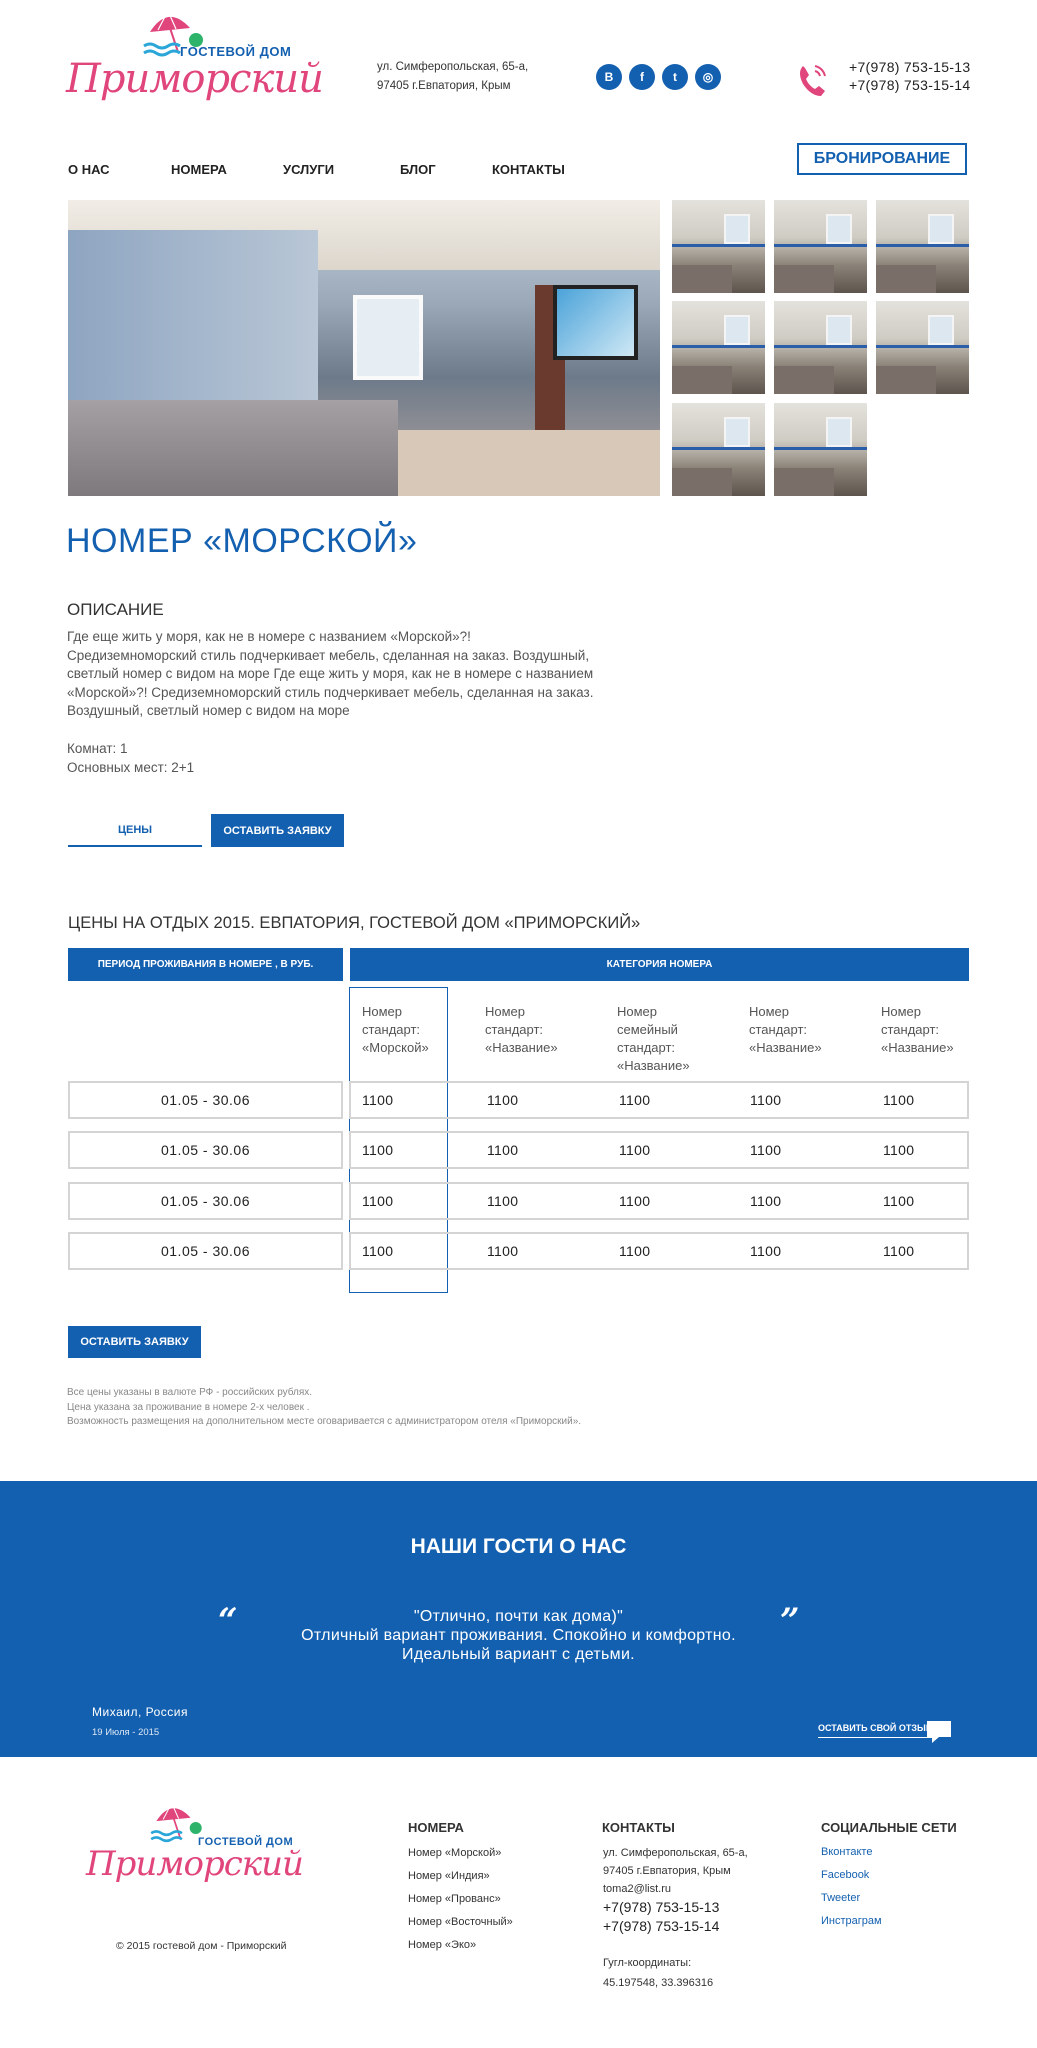  What do you see at coordinates (176, 1822) in the screenshot?
I see `umbrella-icon` at bounding box center [176, 1822].